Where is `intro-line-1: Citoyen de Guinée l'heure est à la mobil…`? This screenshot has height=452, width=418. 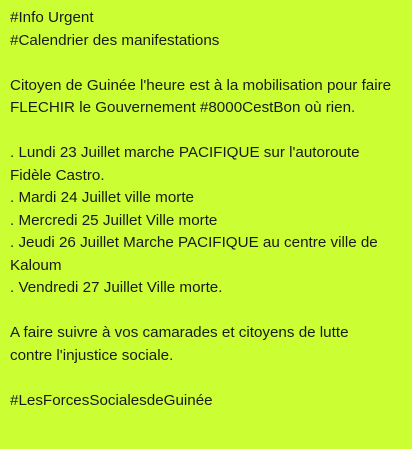
intro-line-1: Citoyen de Guinée l'heure est à la mobil… is located at coordinates (201, 85).